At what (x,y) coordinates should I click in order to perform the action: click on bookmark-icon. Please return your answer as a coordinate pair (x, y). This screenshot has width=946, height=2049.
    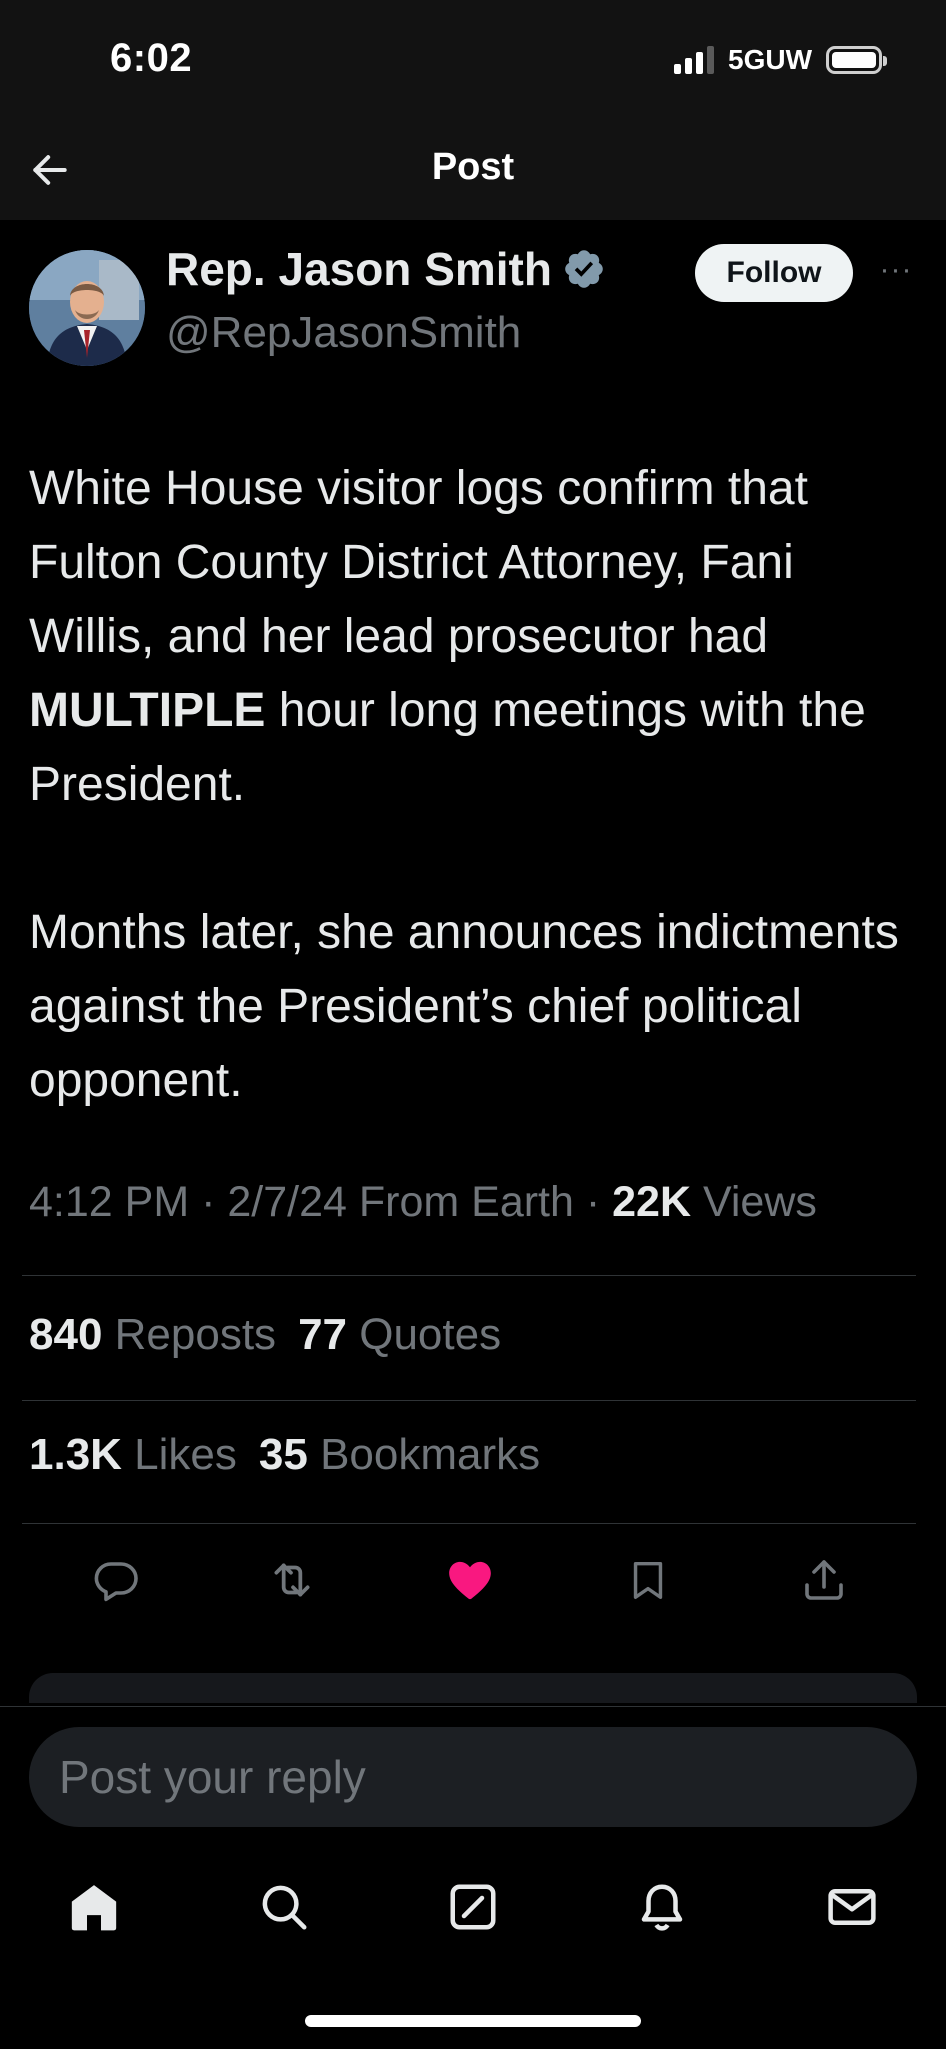
    Looking at the image, I should click on (648, 1580).